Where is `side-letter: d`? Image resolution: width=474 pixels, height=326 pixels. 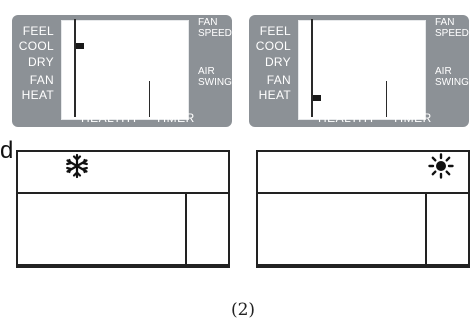
side-letter: d is located at coordinates (7, 151).